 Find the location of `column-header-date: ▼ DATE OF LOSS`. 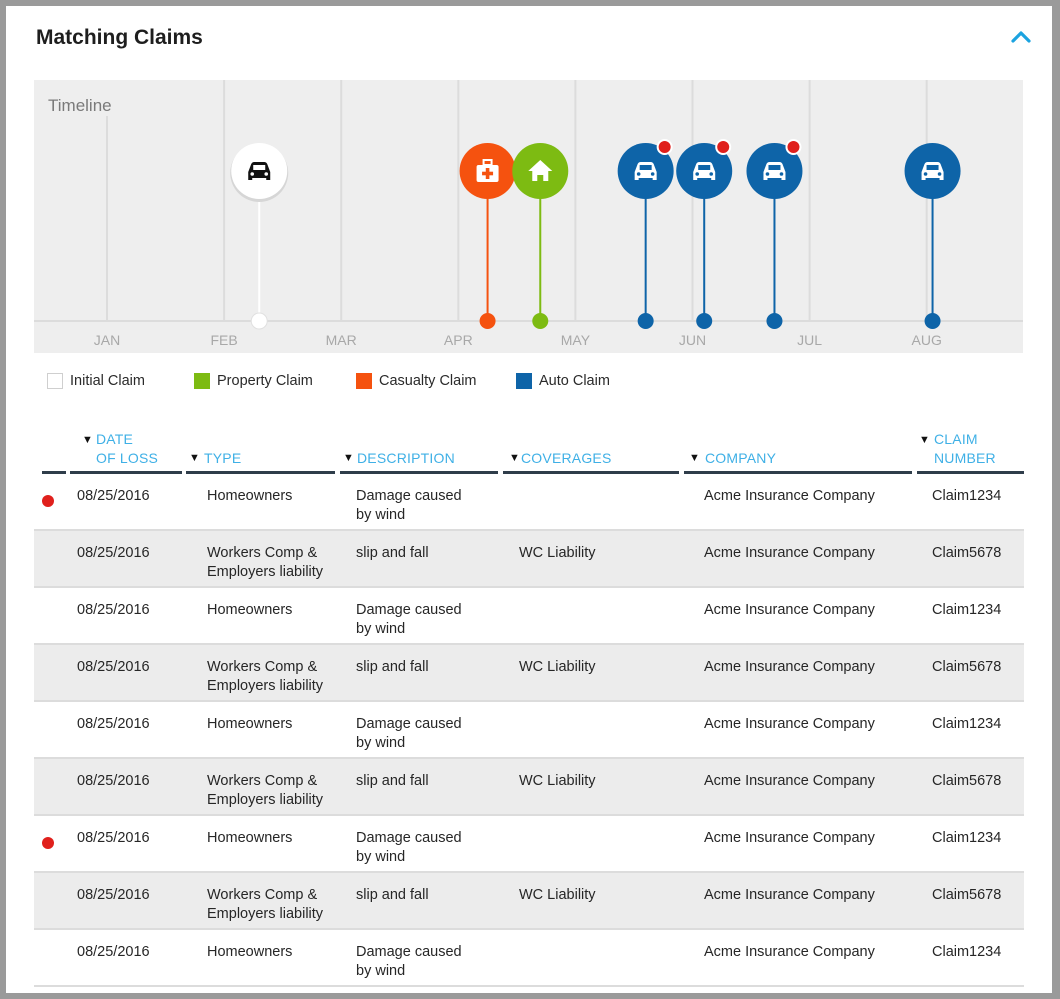

column-header-date: ▼ DATE OF LOSS is located at coordinates (126, 448).